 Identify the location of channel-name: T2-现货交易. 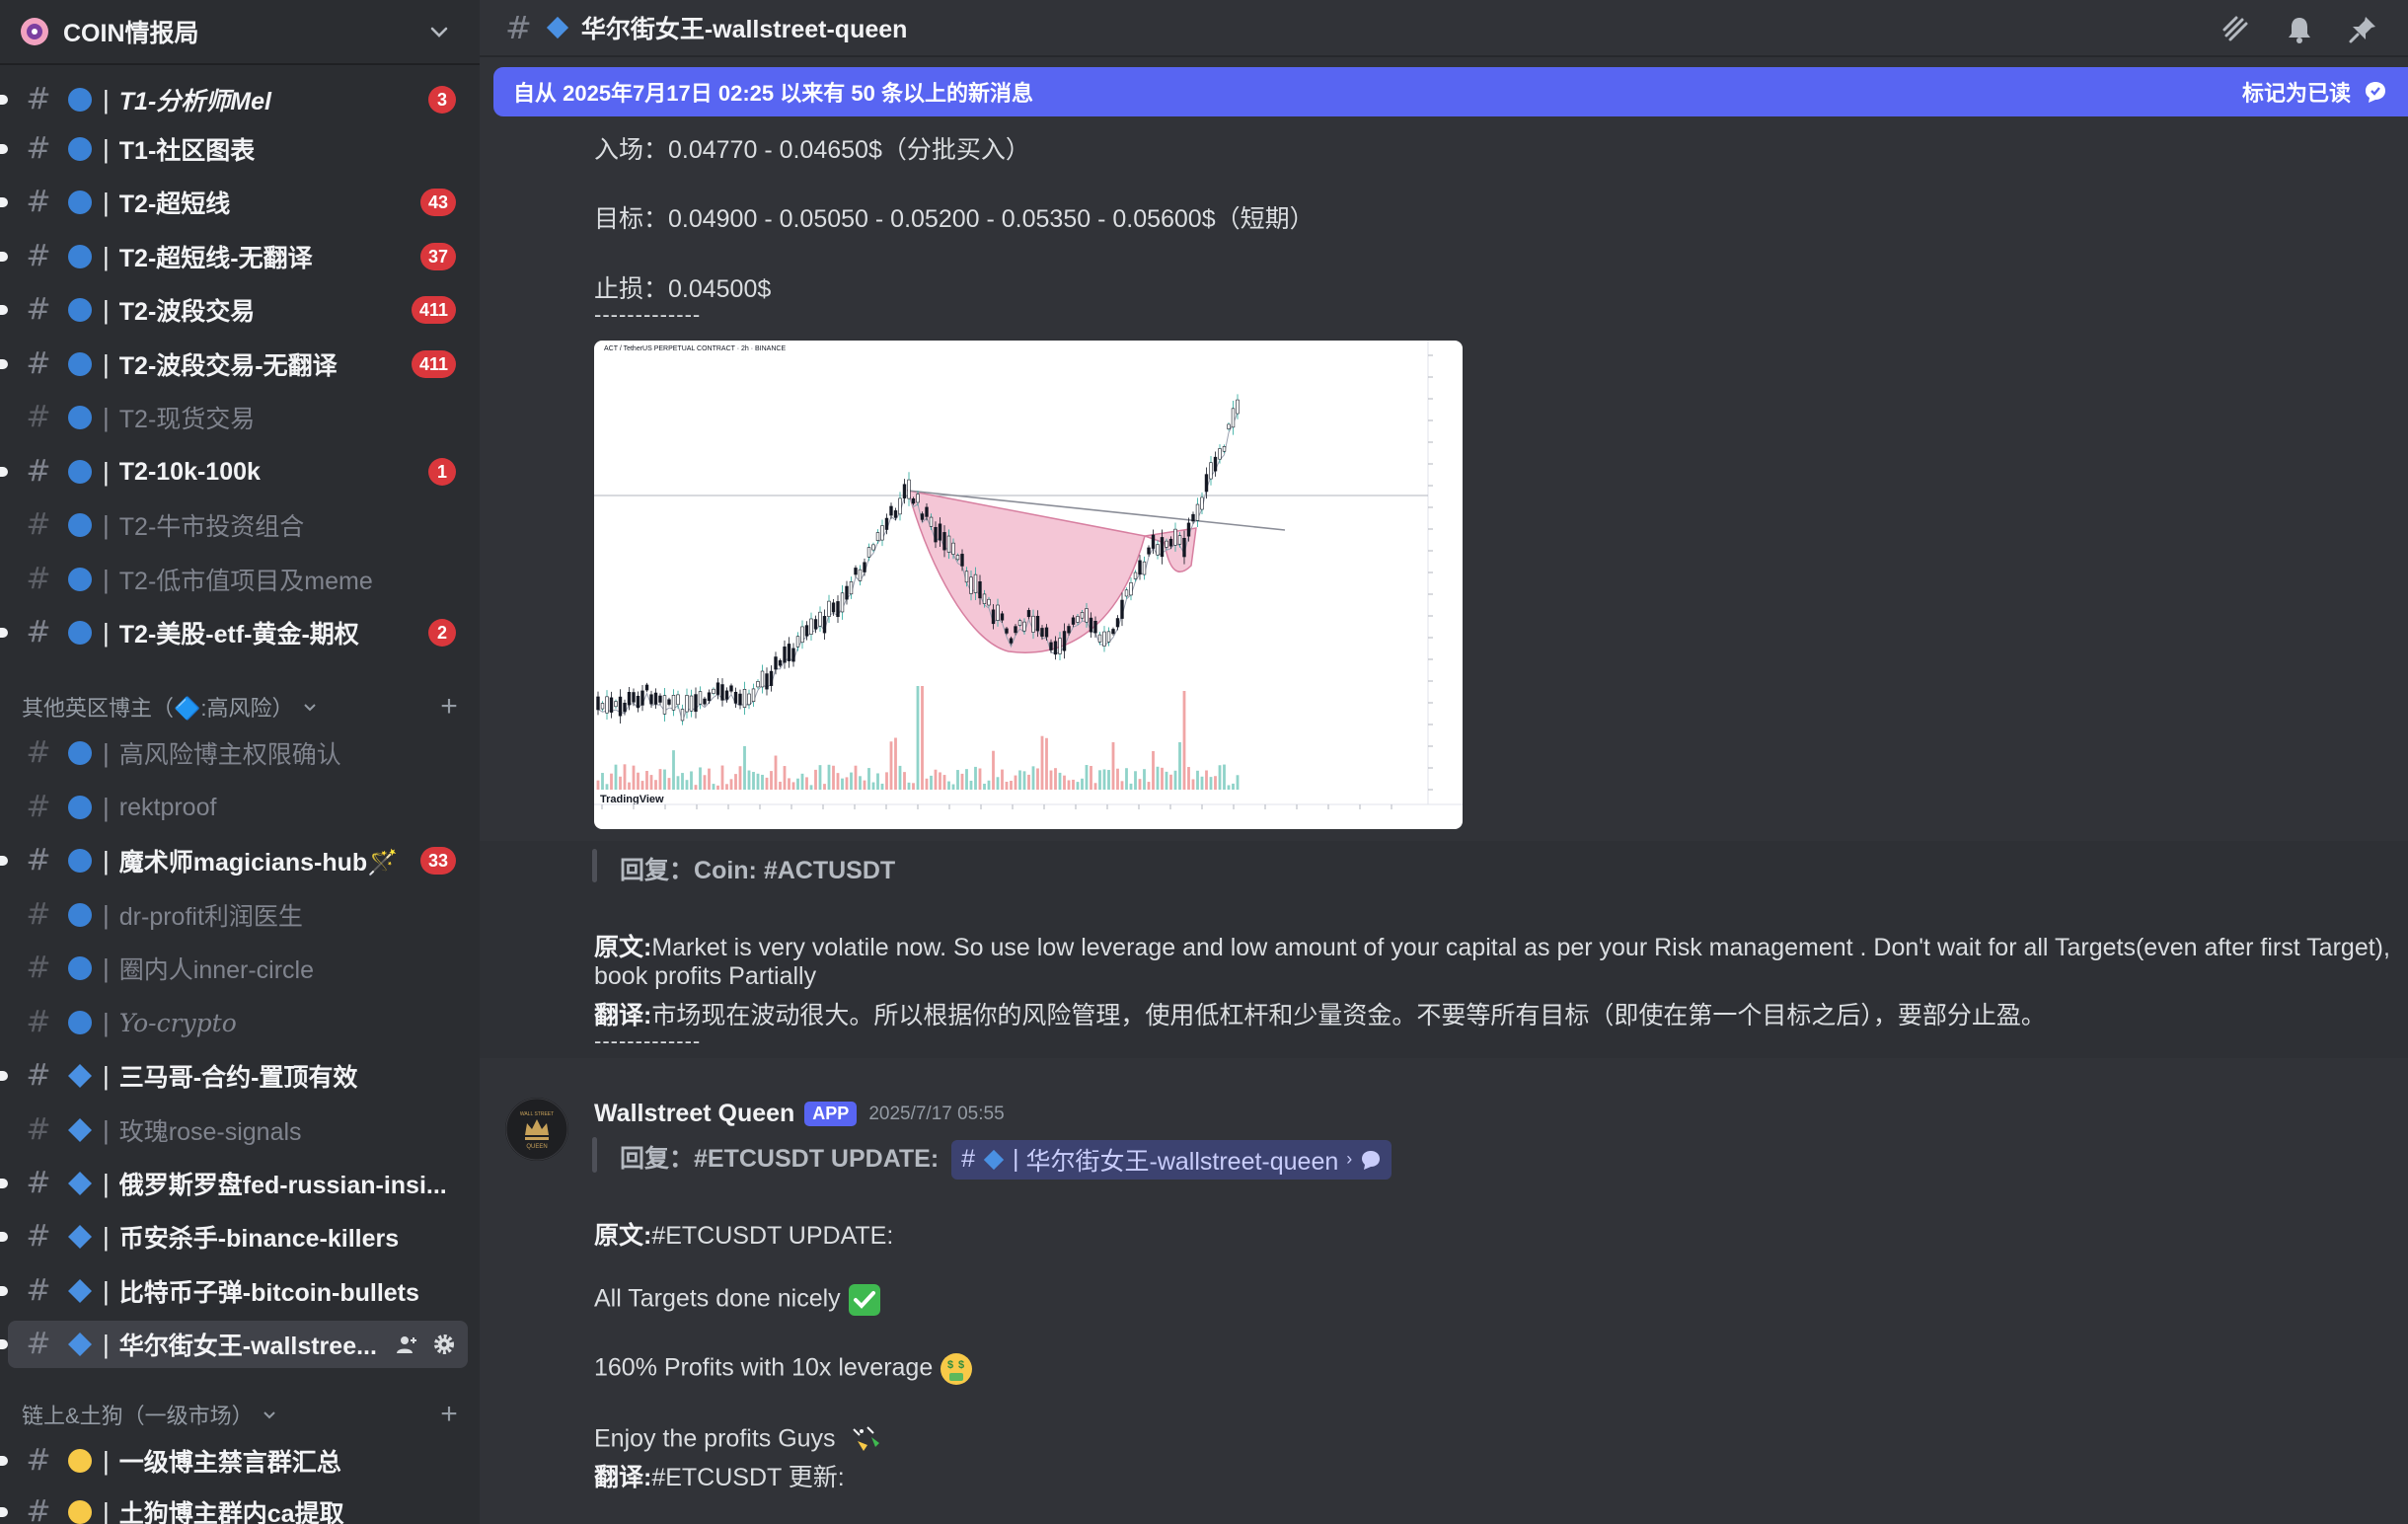
(187, 419).